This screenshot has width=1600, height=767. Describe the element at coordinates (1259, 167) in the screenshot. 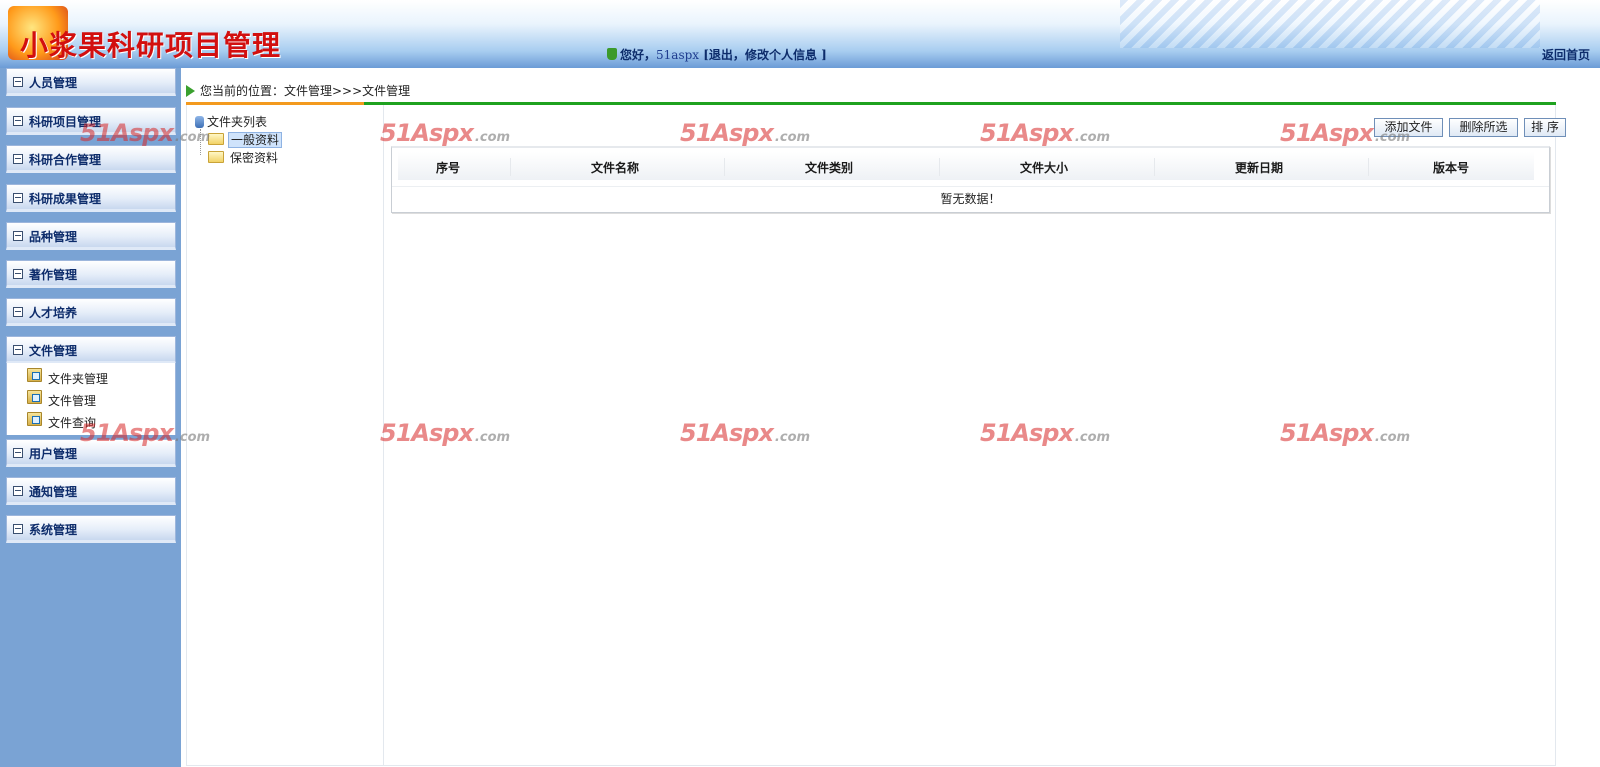

I see `col-header-updated: 更新日期` at that location.